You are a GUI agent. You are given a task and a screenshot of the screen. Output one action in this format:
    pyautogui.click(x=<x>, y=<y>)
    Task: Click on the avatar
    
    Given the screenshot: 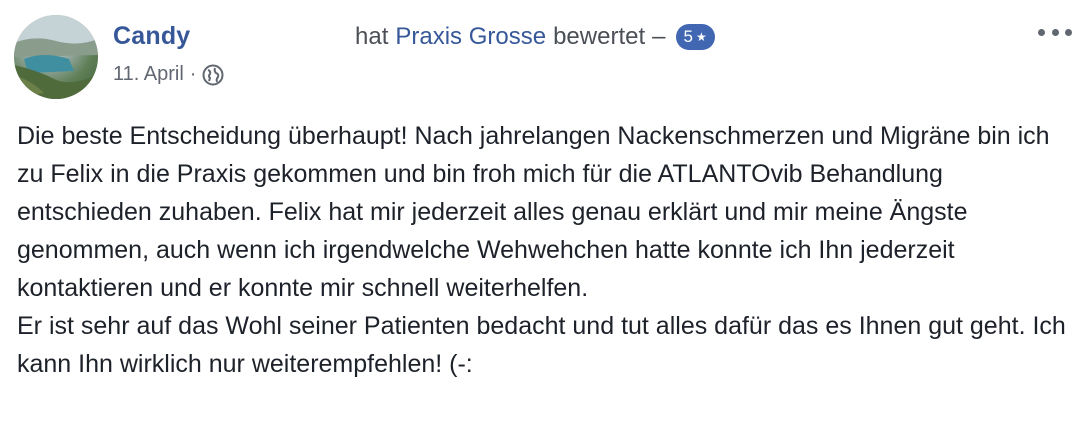 What is the action you would take?
    pyautogui.click(x=56, y=57)
    